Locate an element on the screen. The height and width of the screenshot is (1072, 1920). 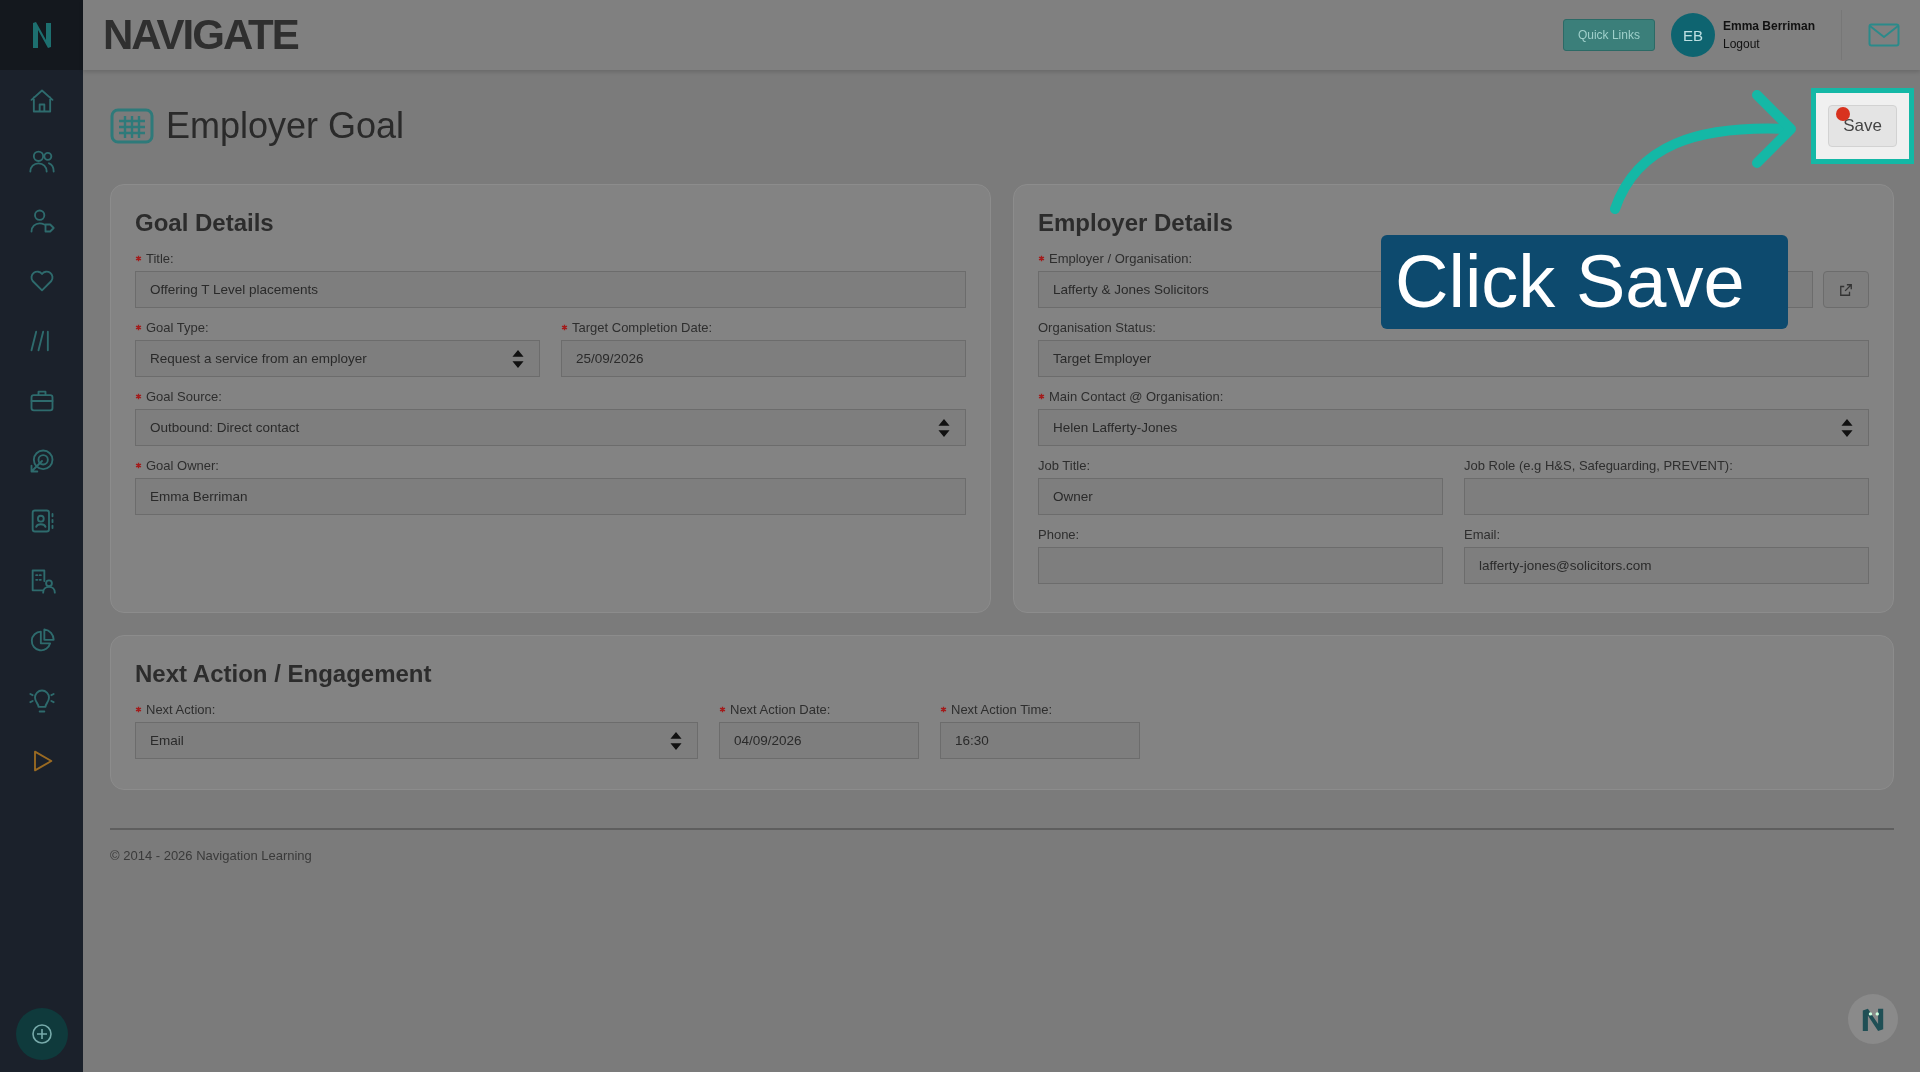
field-label: Target Completion Date: is located at coordinates (642, 327).